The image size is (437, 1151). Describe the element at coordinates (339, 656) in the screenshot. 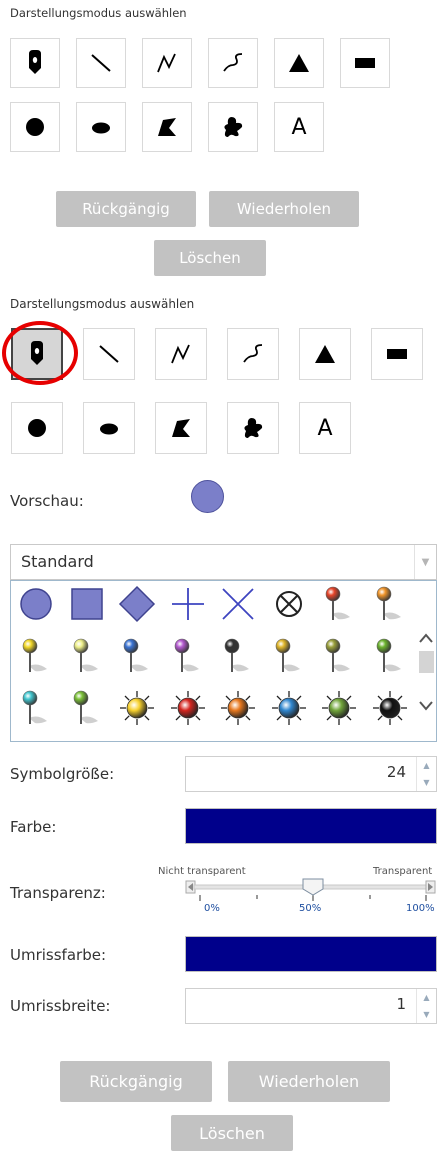

I see `olive-pushpin-icon` at that location.